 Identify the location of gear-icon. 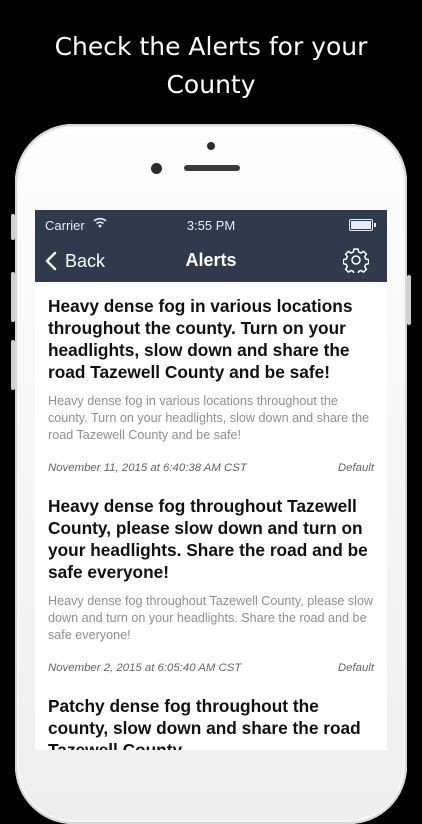
(356, 262).